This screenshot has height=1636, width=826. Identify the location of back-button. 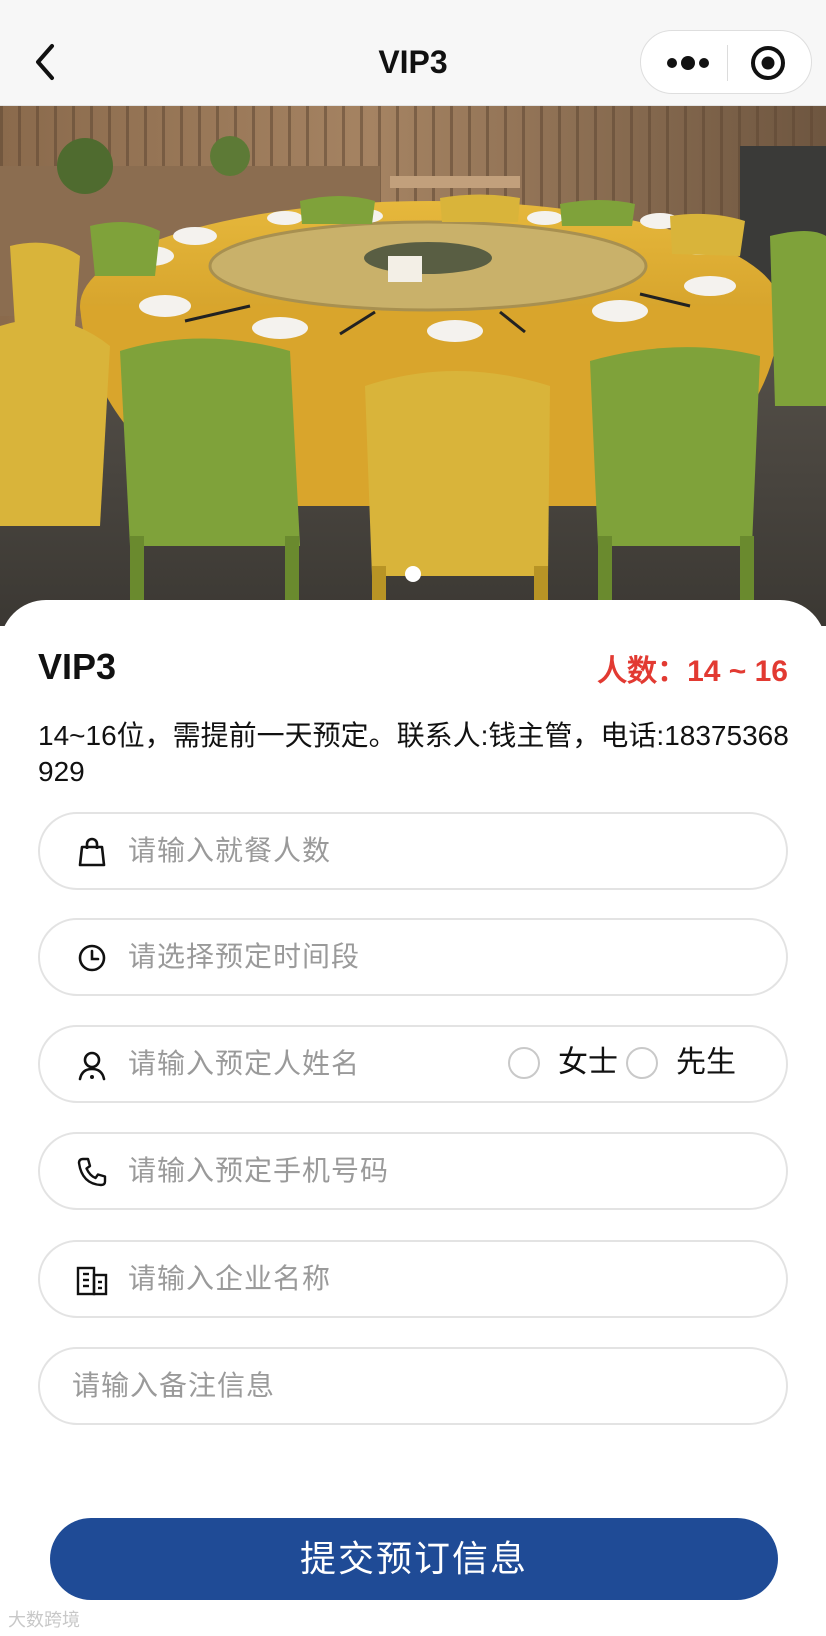
(48, 62).